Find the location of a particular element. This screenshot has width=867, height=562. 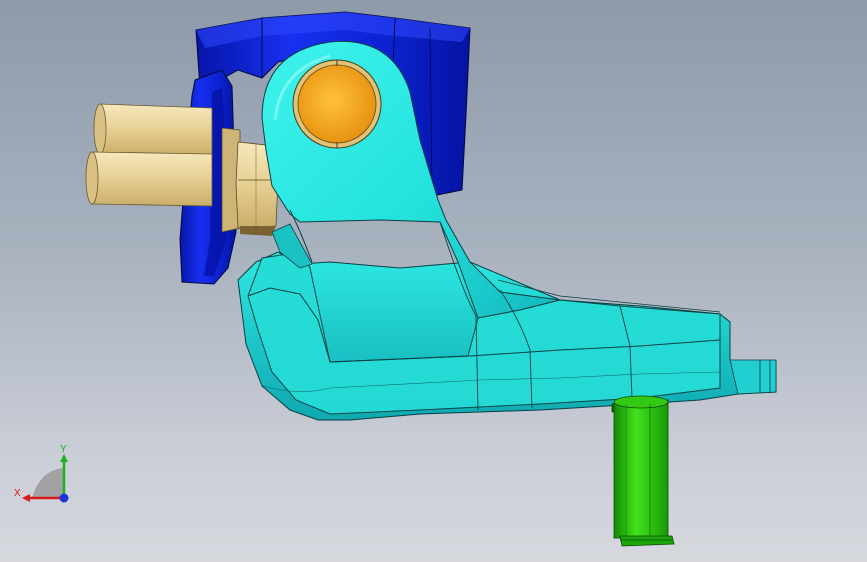

guide-pin is located at coordinates (643, 471).